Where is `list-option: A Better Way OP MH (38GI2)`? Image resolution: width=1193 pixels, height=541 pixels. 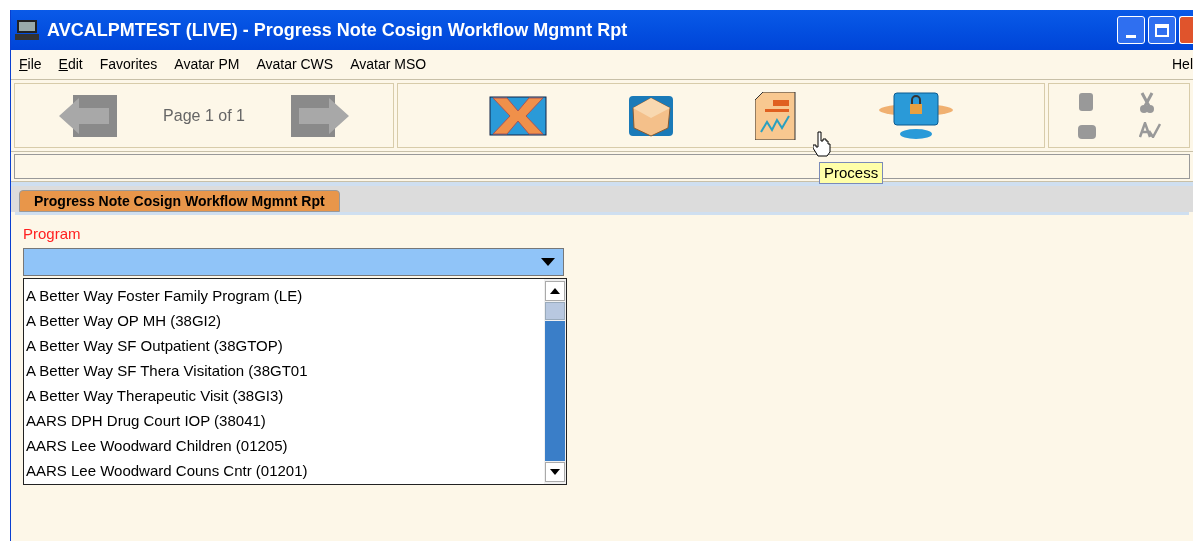 list-option: A Better Way OP MH (38GI2) is located at coordinates (284, 320).